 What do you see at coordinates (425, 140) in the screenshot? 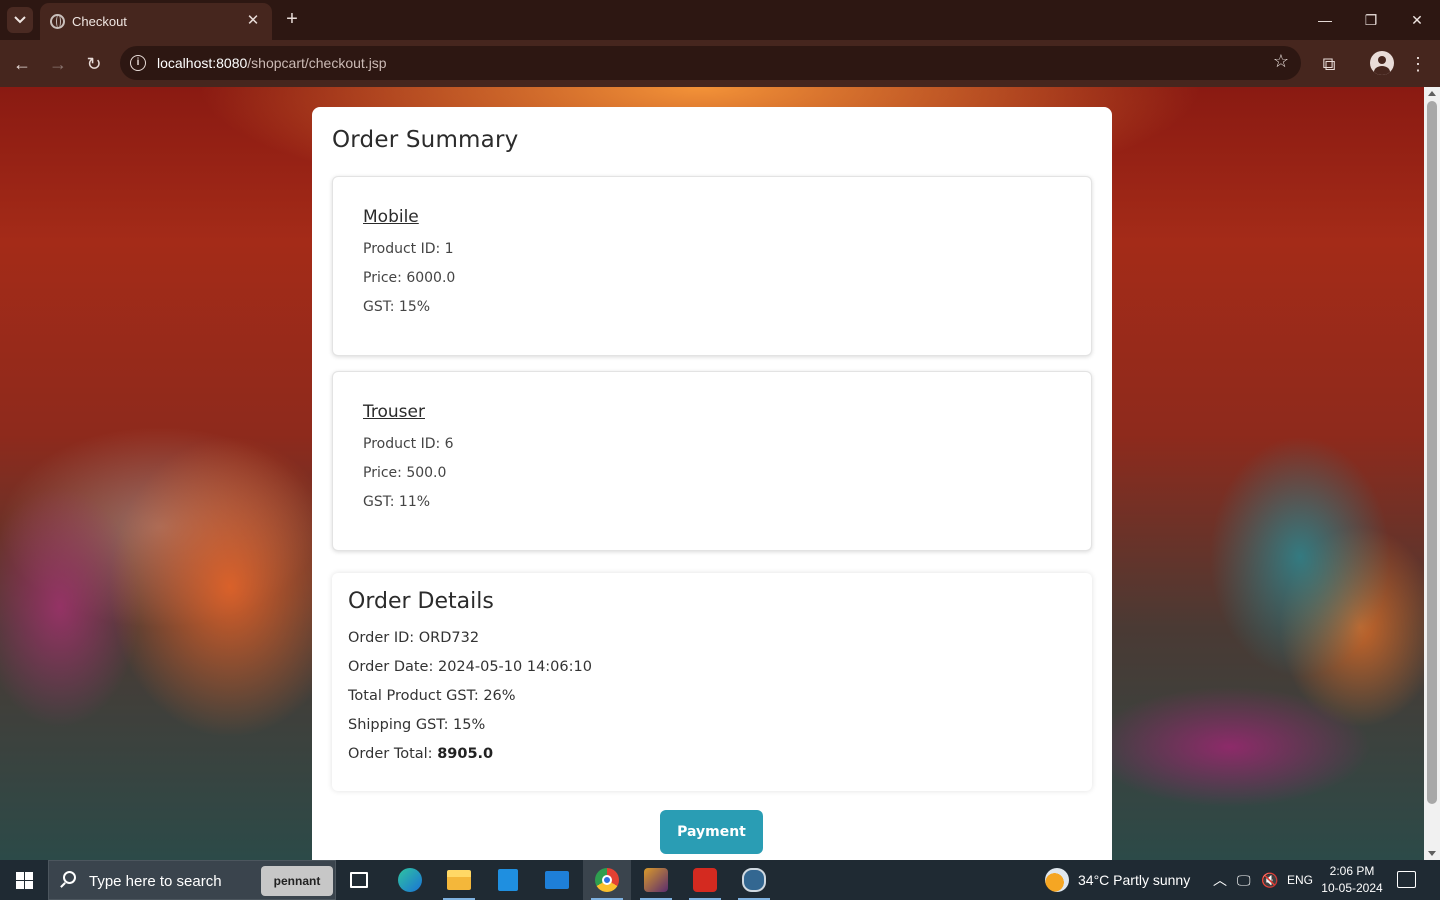
I see `page-title: Order Summary` at bounding box center [425, 140].